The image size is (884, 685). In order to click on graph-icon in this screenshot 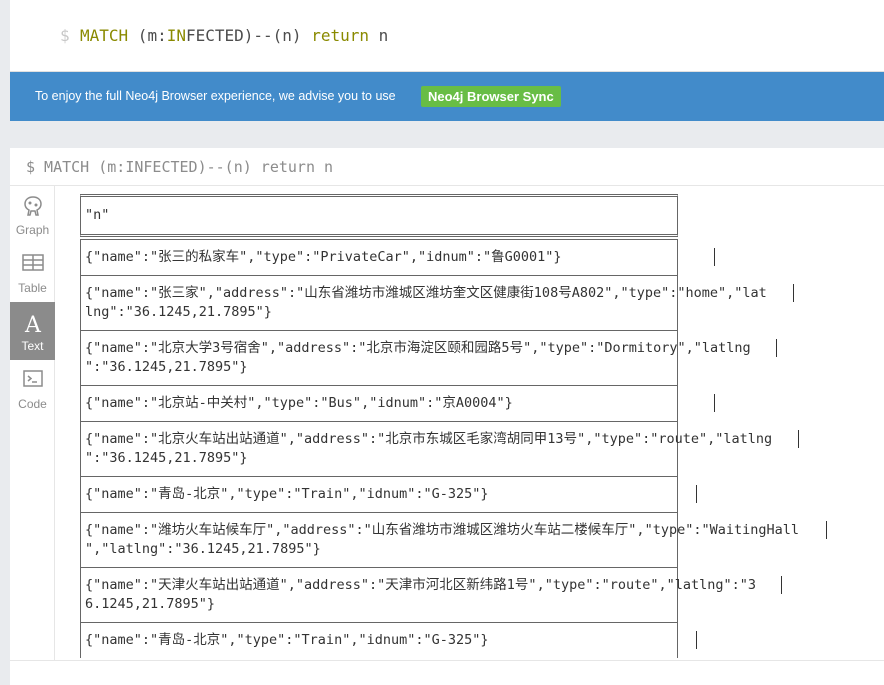, I will do `click(32, 208)`.